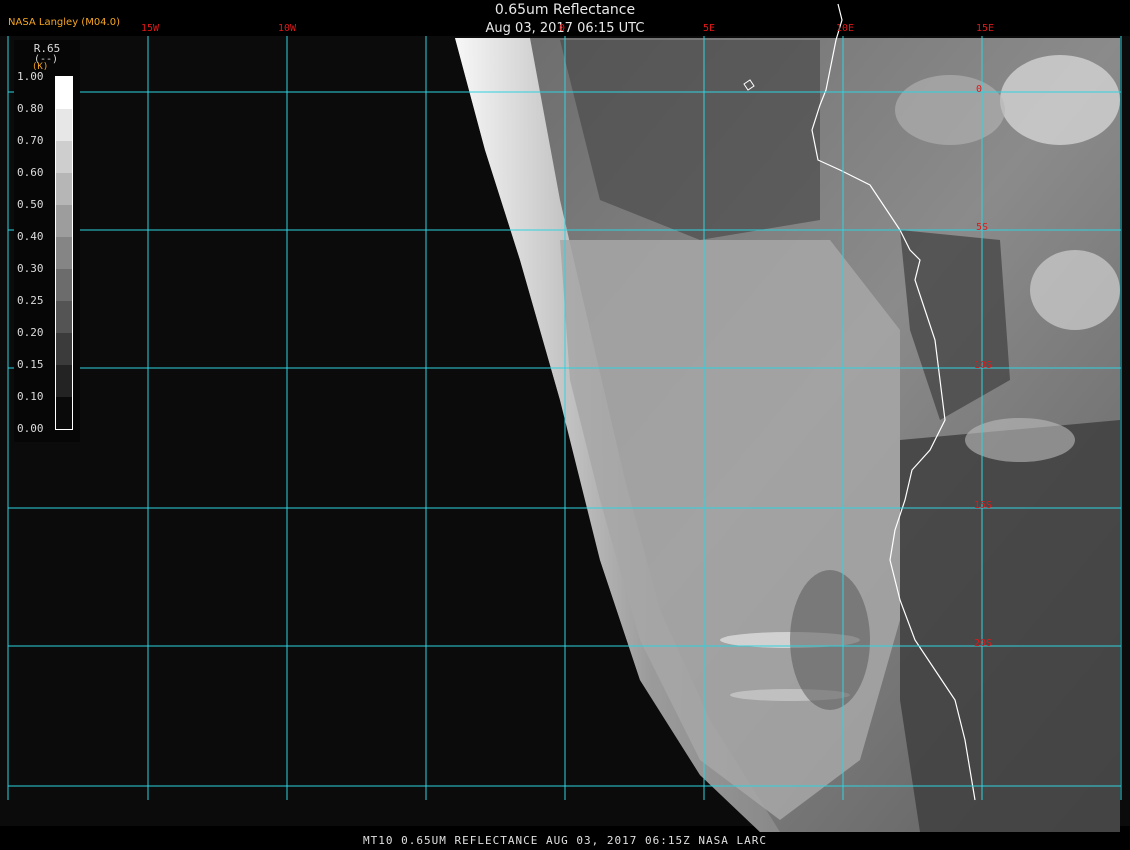 The width and height of the screenshot is (1130, 850). What do you see at coordinates (830, 640) in the screenshot?
I see `dark-eddy` at bounding box center [830, 640].